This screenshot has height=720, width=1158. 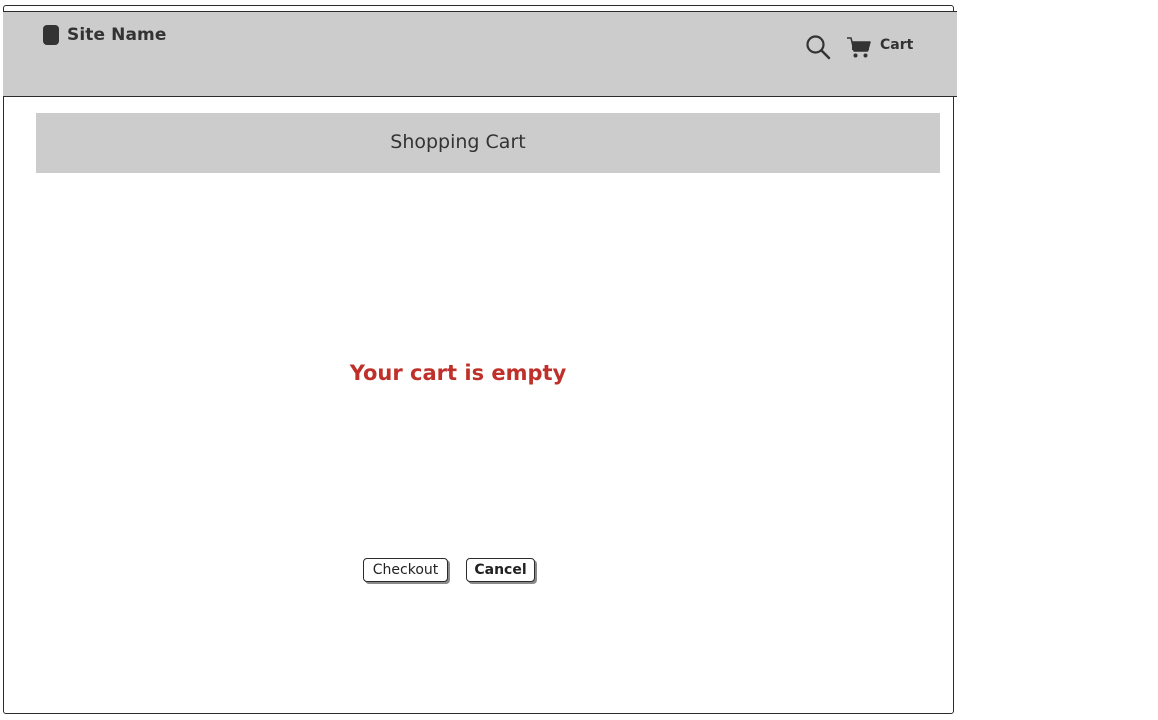 I want to click on site-name: Site Name, so click(x=117, y=35).